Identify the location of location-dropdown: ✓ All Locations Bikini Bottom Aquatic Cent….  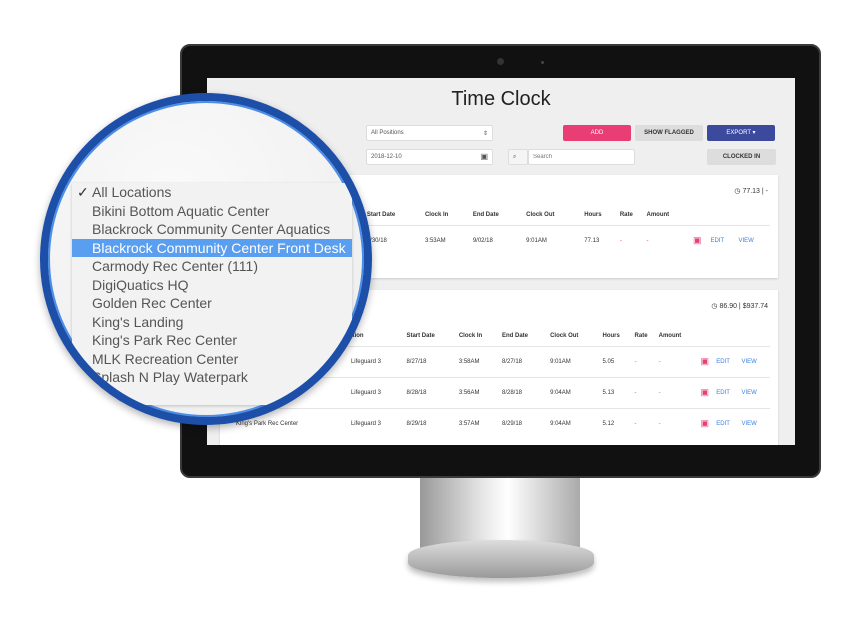
(212, 294).